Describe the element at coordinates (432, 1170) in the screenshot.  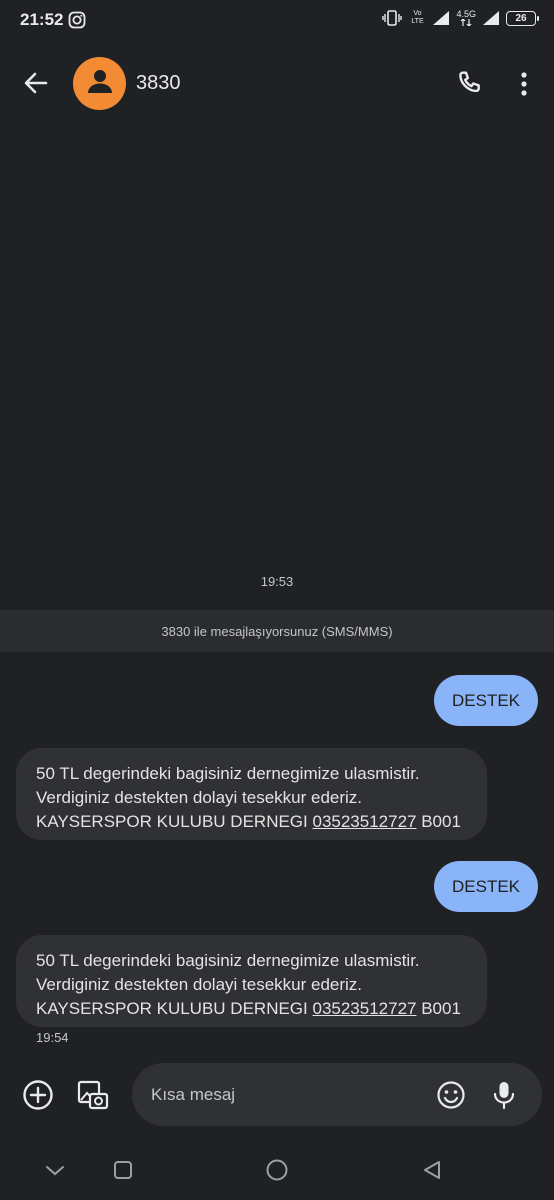
I see `back-triangle-icon` at that location.